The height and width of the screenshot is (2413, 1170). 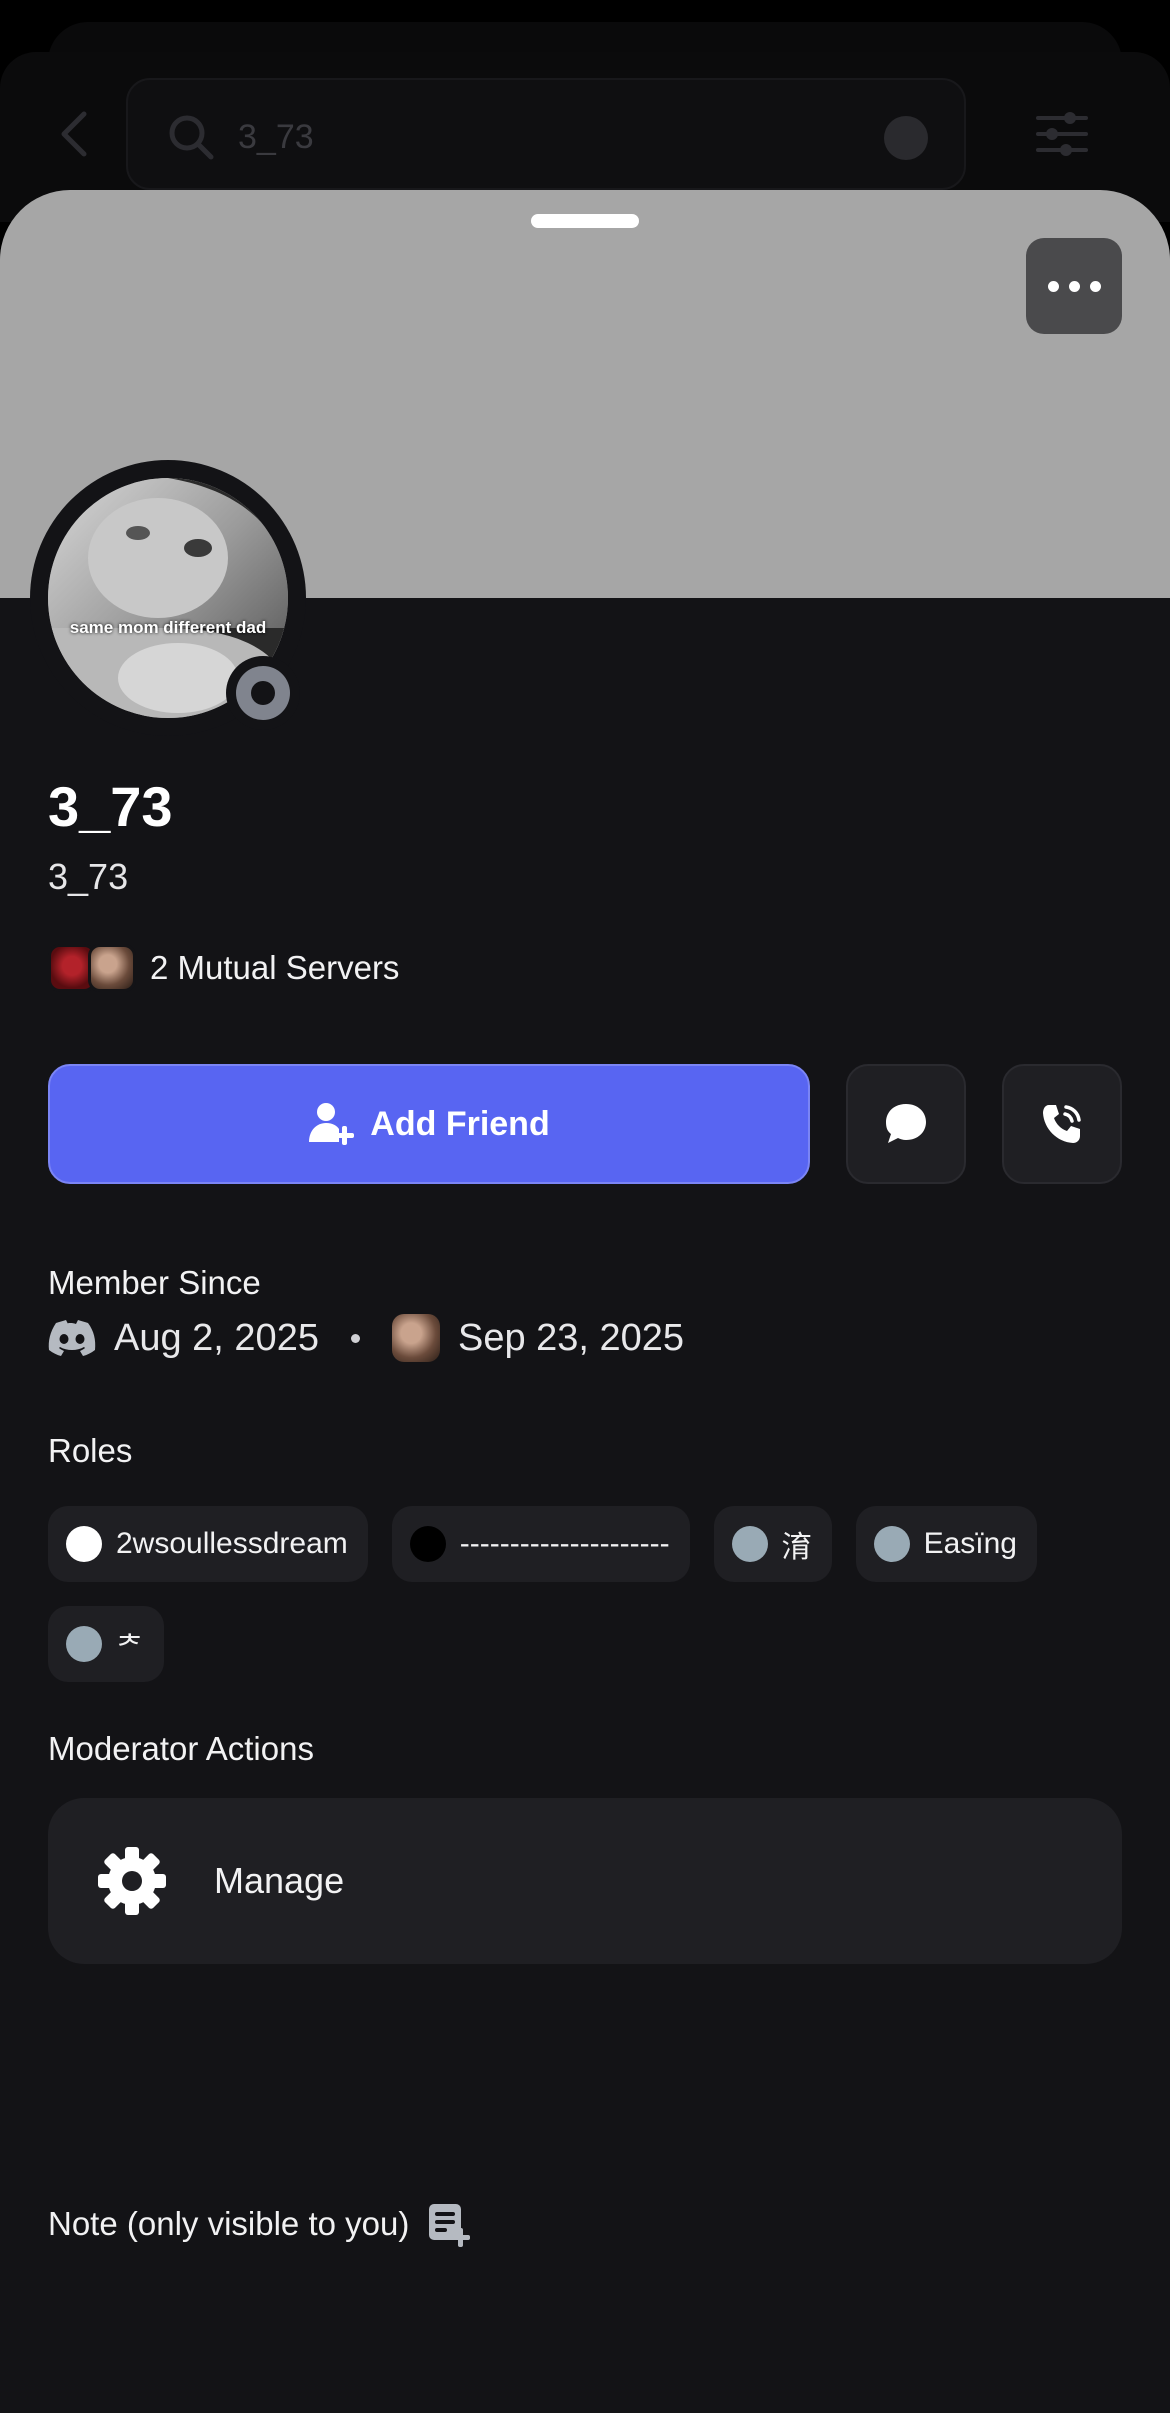 What do you see at coordinates (906, 138) in the screenshot?
I see `clear-search-icon` at bounding box center [906, 138].